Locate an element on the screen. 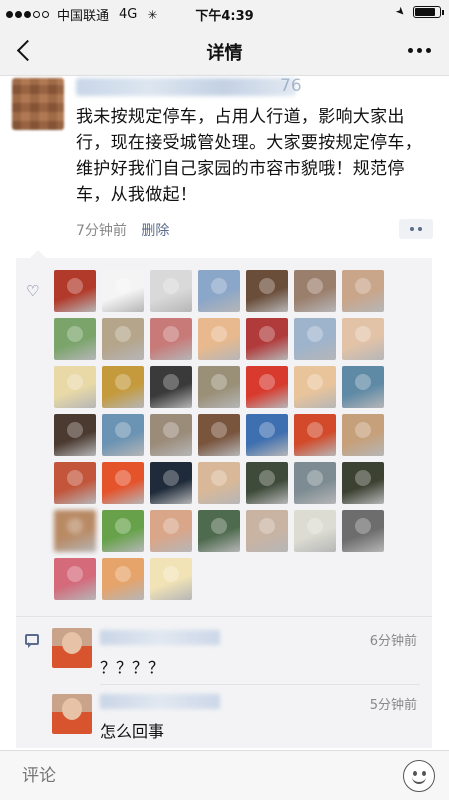 This screenshot has height=800, width=449. comment-input-bar is located at coordinates (224, 775).